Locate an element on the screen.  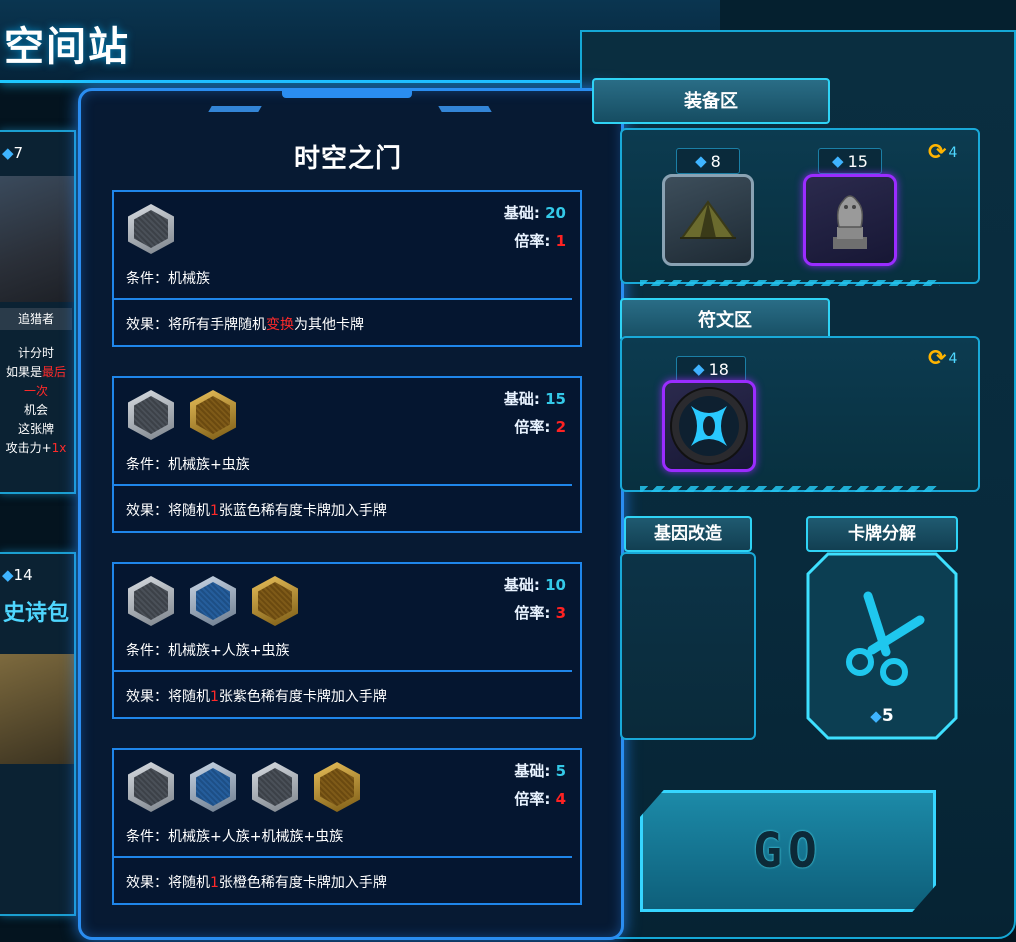
condition-text: 条件：机械族+人族+机械族+虫族 is located at coordinates (235, 837).